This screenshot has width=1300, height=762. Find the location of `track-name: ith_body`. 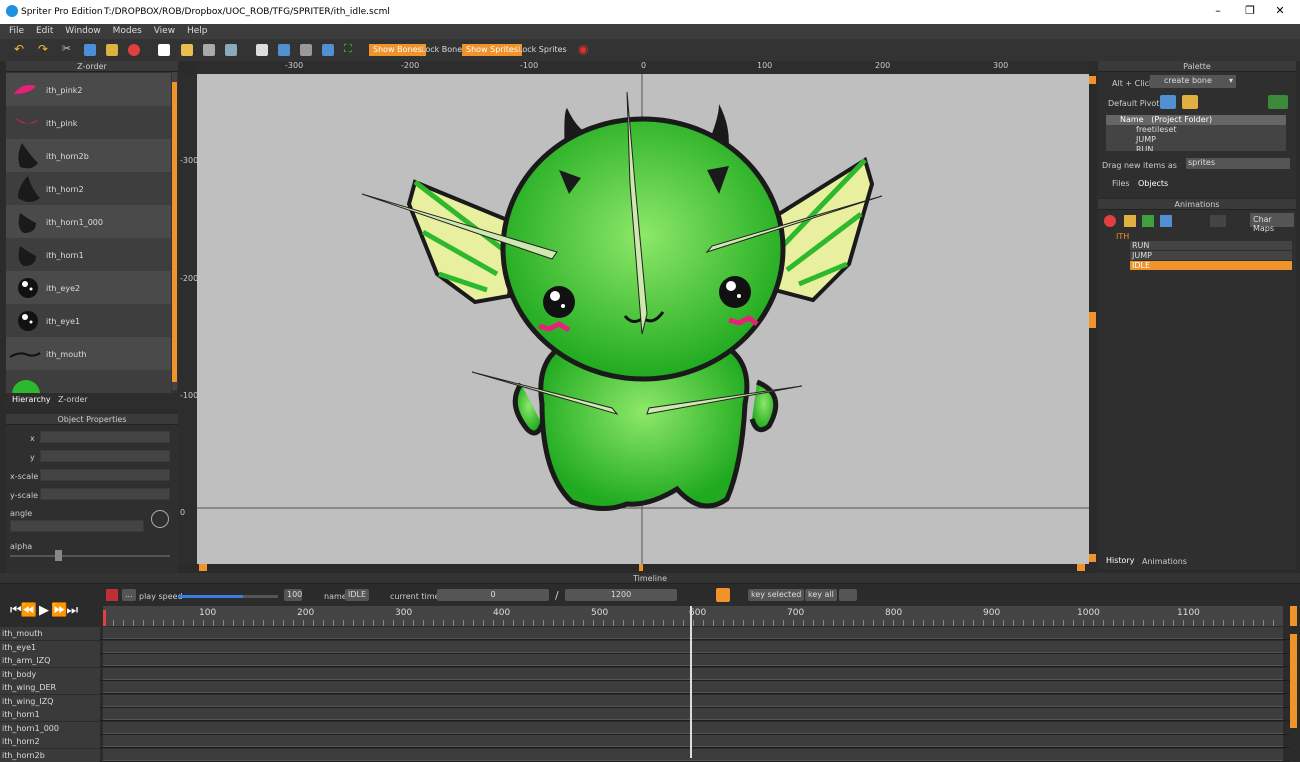

track-name: ith_body is located at coordinates (50, 674).